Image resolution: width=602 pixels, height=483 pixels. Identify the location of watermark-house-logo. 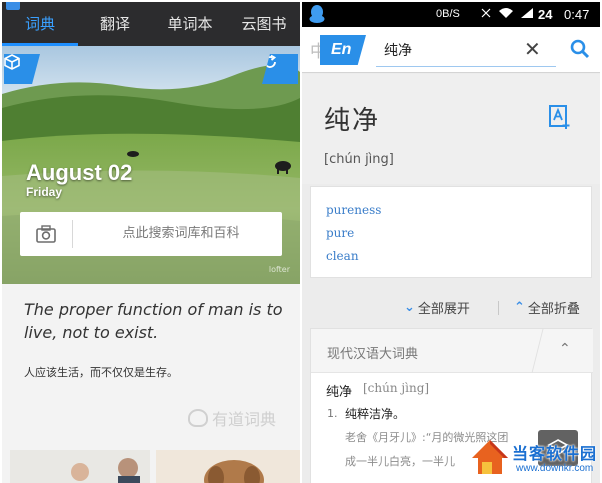
(490, 457).